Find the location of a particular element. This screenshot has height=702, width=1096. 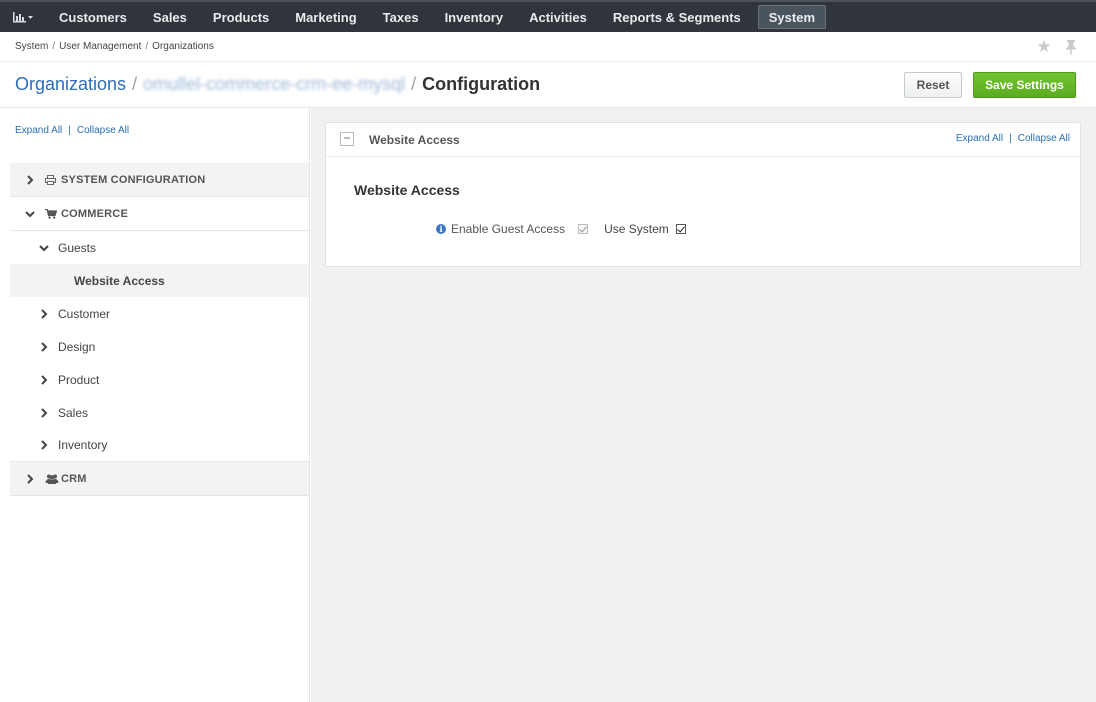

tree-item-sales: Sales is located at coordinates (159, 412).